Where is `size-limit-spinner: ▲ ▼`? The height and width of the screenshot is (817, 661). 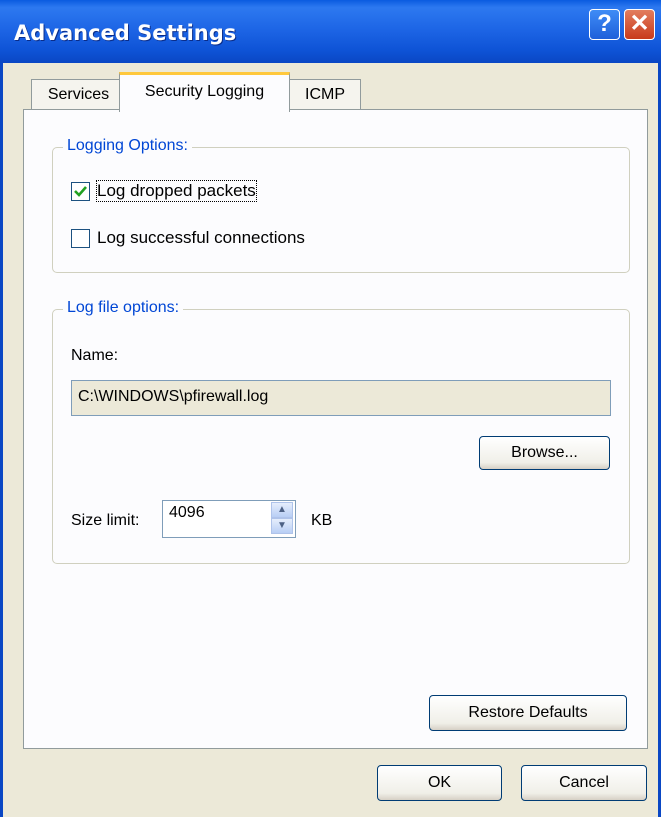 size-limit-spinner: ▲ ▼ is located at coordinates (282, 519).